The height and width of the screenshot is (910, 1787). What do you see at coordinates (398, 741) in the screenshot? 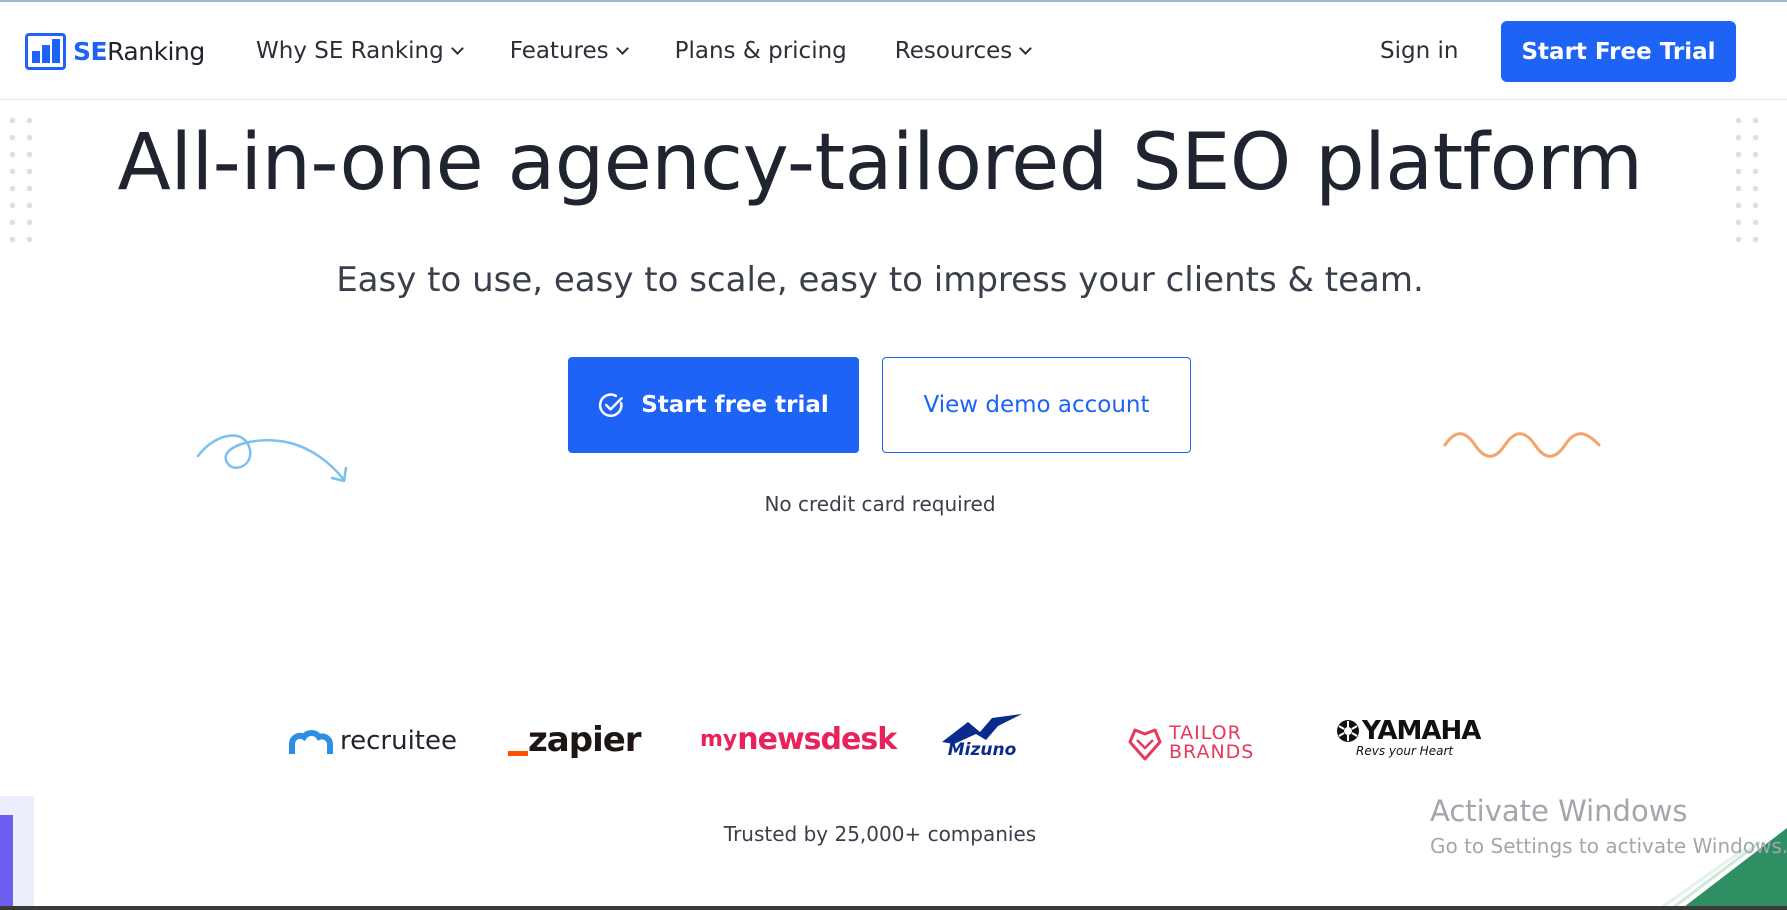
I see `recruitee-text: recruitee` at bounding box center [398, 741].